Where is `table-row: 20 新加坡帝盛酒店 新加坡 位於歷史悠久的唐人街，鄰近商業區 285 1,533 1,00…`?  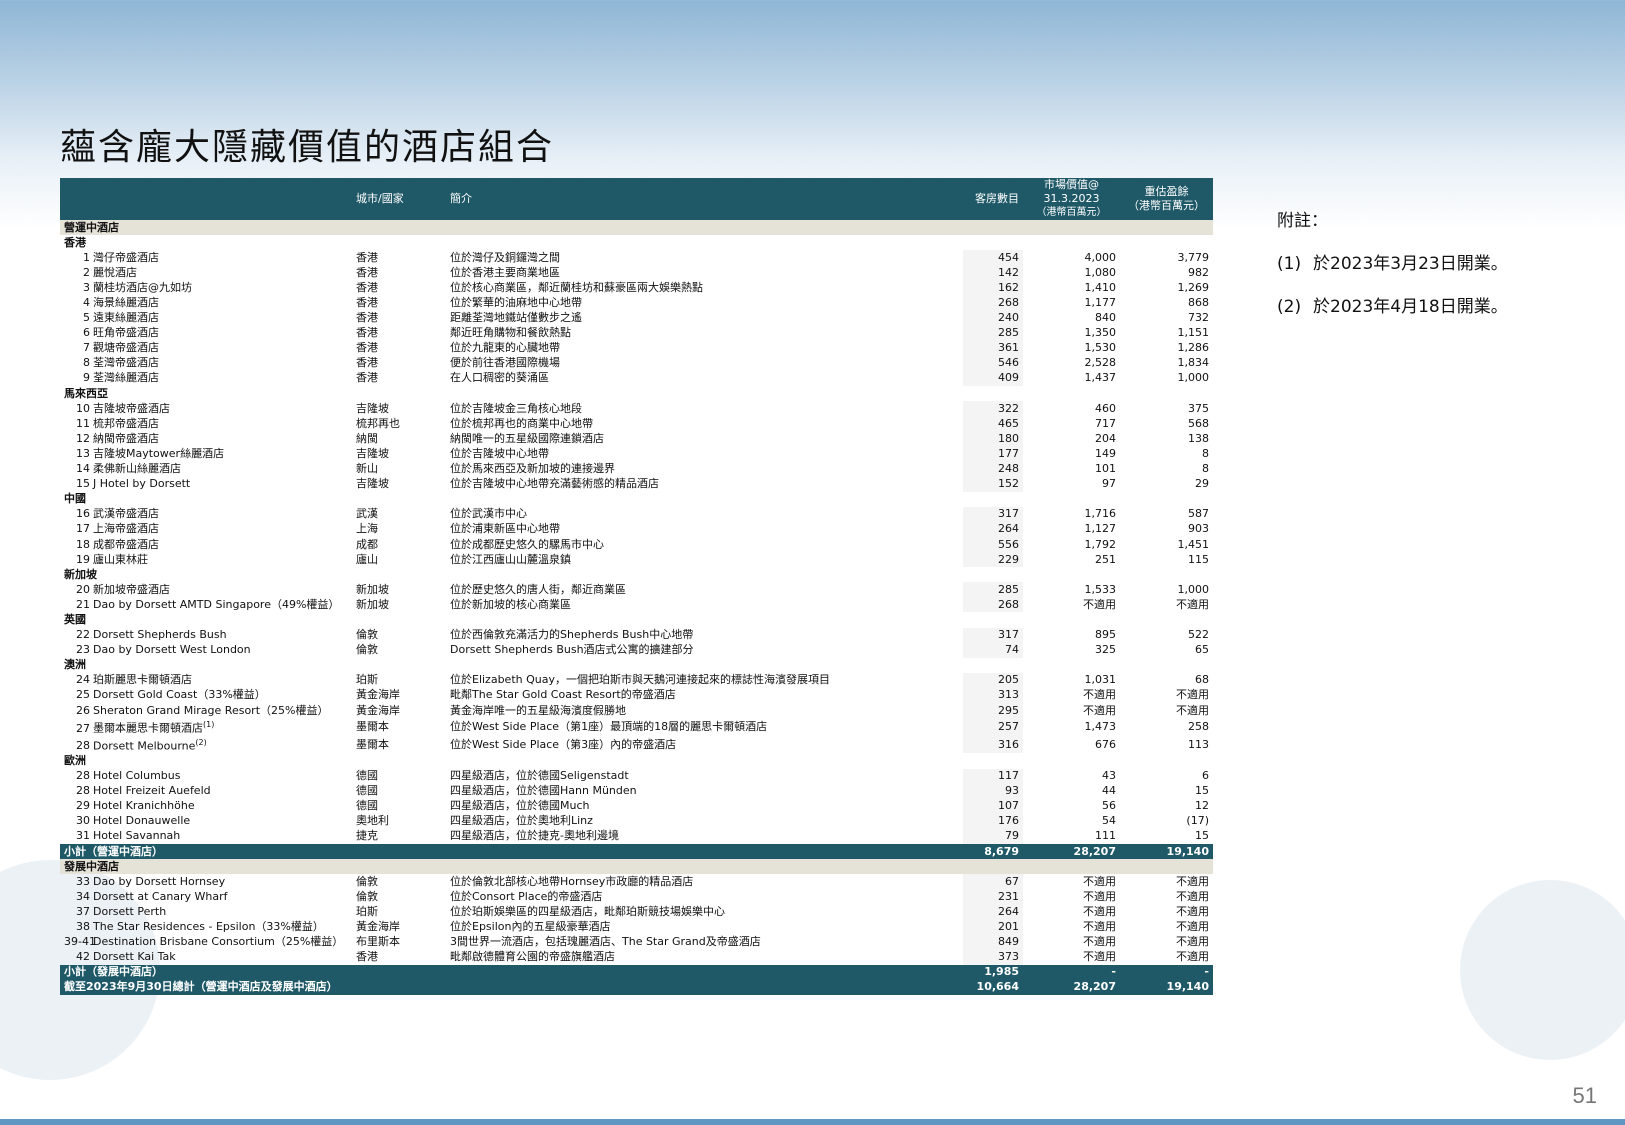
table-row: 20 新加坡帝盛酒店 新加坡 位於歷史悠久的唐人街，鄰近商業區 285 1,533 1,00… is located at coordinates (636, 590).